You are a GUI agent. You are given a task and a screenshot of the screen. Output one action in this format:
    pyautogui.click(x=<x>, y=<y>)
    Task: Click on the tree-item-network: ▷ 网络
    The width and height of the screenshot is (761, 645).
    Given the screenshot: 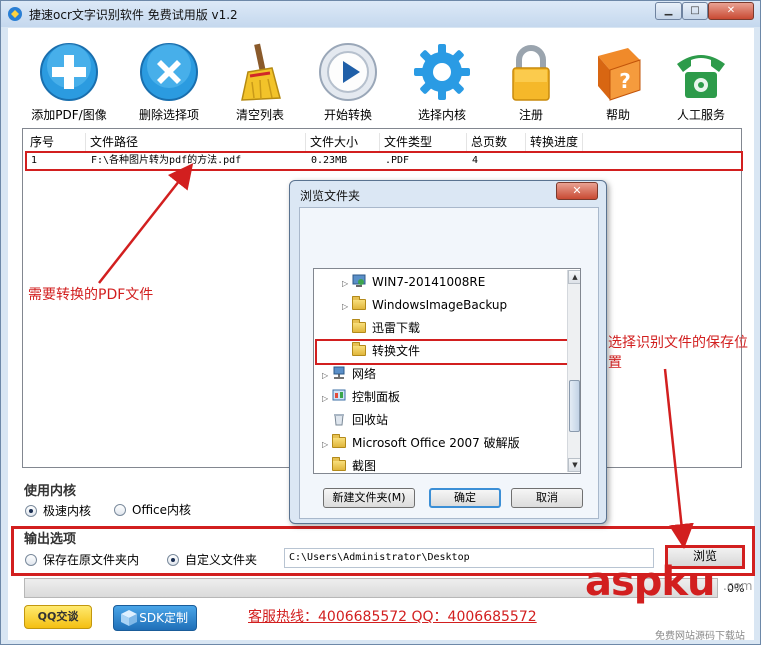 What is the action you would take?
    pyautogui.click(x=349, y=374)
    